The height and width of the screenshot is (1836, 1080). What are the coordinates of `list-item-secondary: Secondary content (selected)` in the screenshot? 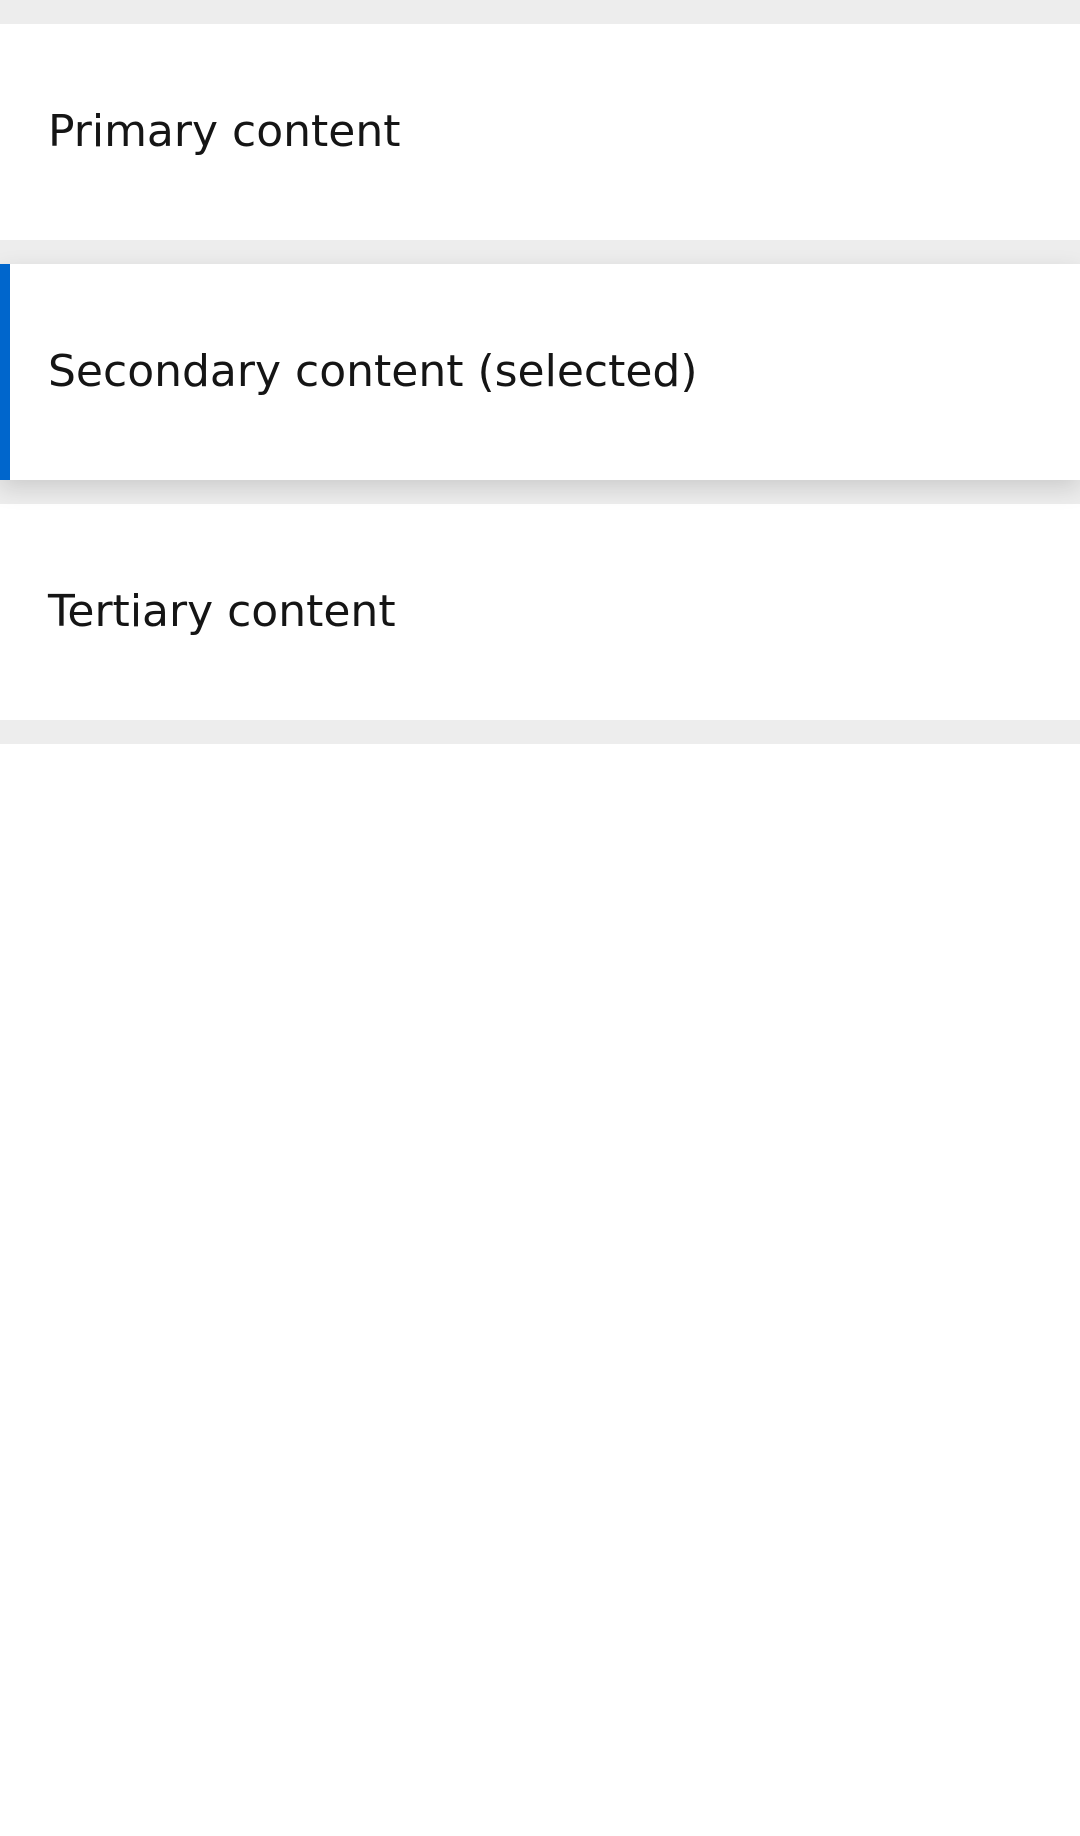 It's located at (540, 372).